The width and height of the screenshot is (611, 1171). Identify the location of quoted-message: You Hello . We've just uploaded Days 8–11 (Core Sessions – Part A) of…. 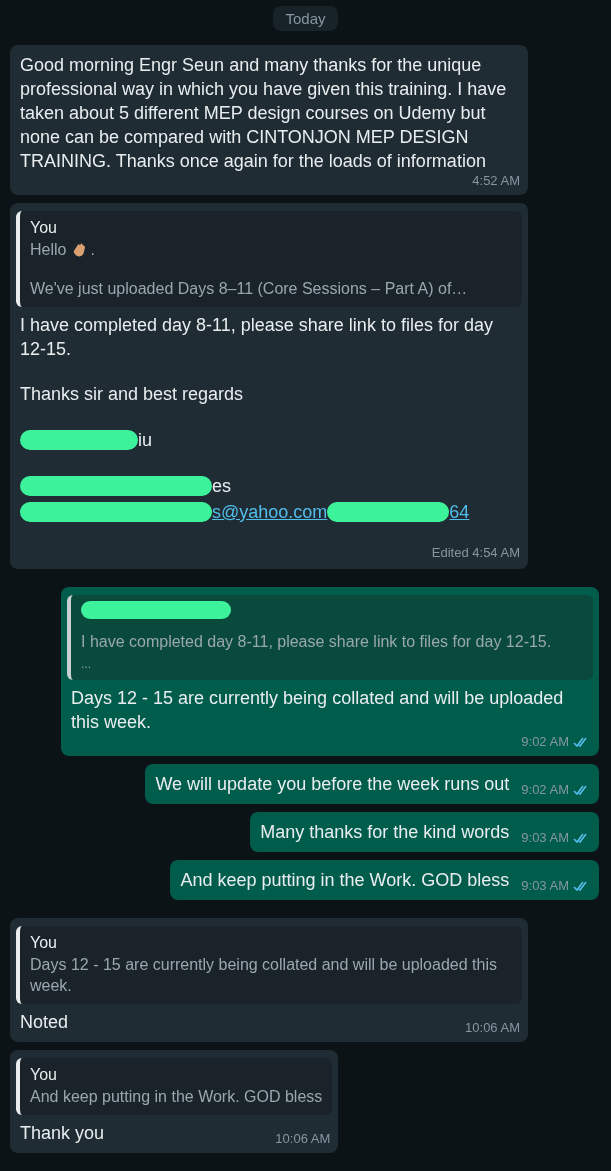
(269, 259).